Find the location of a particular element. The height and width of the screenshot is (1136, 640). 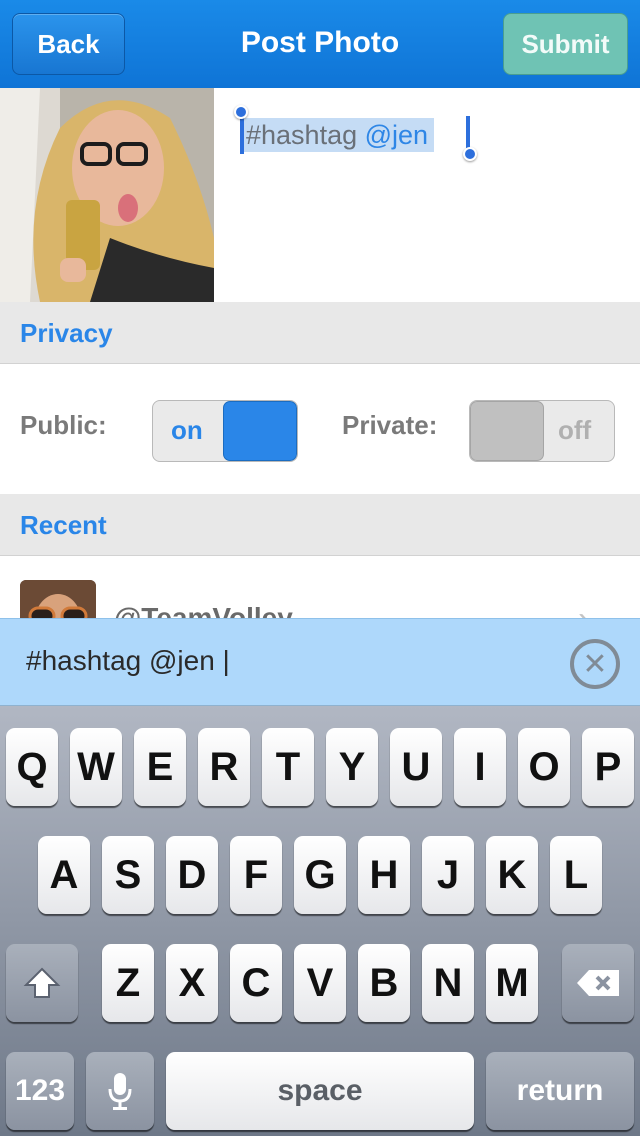

key-s: S is located at coordinates (128, 875).